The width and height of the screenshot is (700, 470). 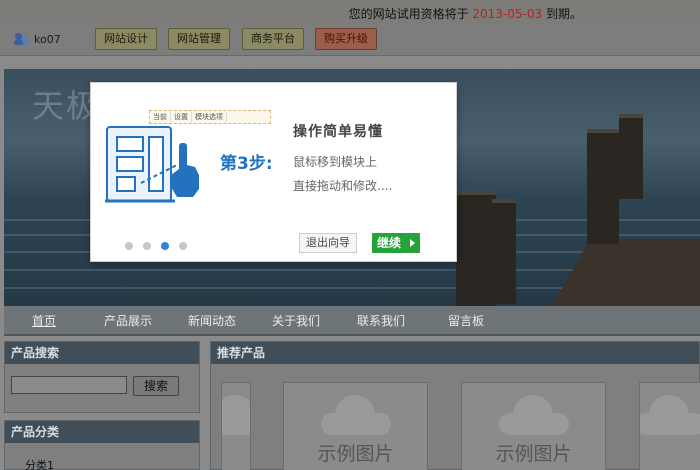 I want to click on search-input, so click(x=69, y=385).